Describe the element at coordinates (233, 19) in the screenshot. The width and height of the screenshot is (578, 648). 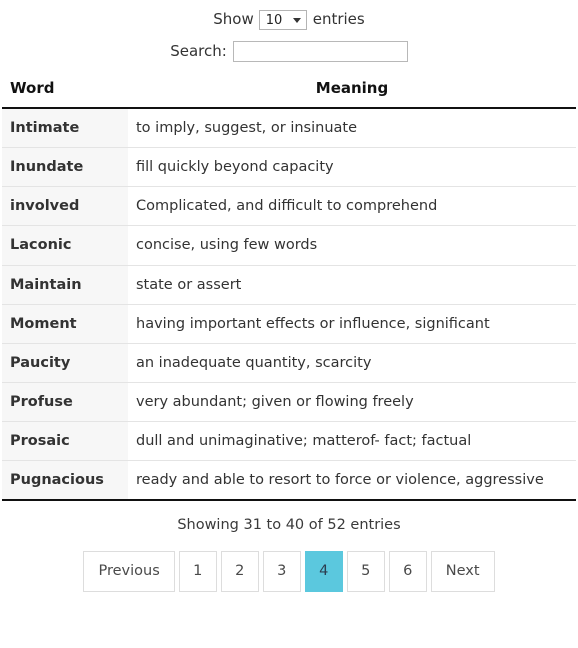
I see `show-label: Show` at that location.